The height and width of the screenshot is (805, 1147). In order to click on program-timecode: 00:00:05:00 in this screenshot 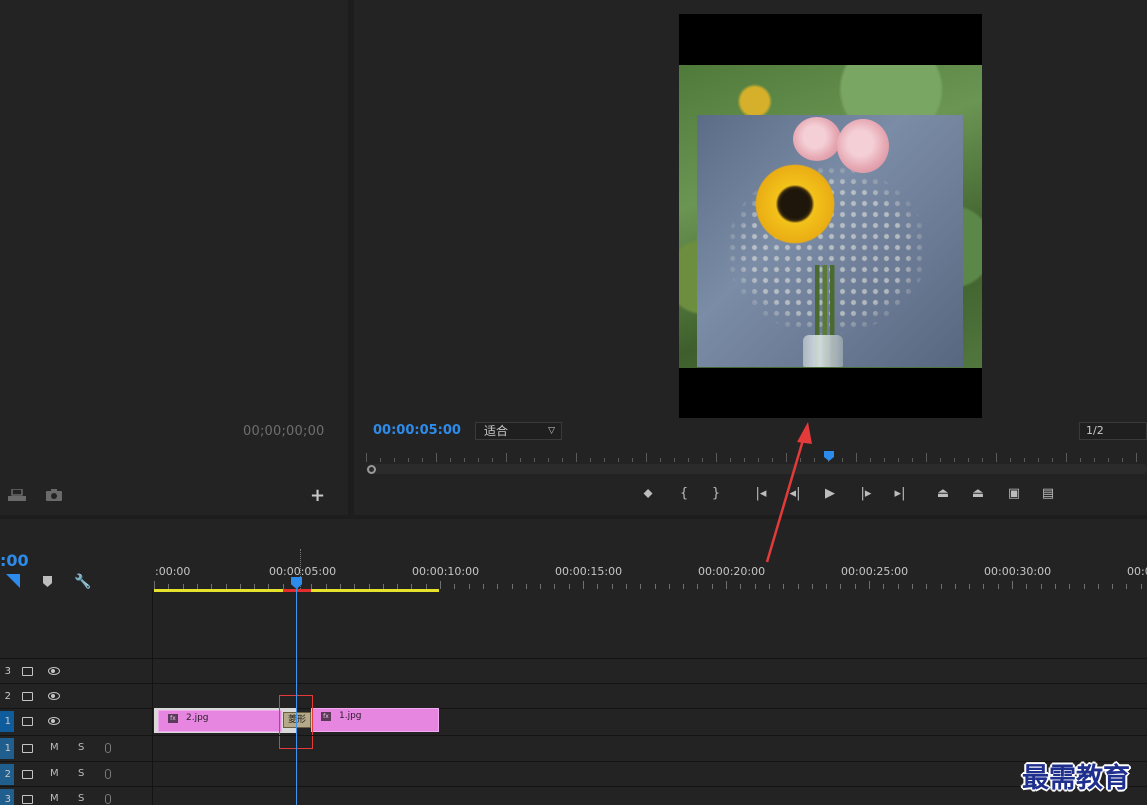, I will do `click(417, 430)`.